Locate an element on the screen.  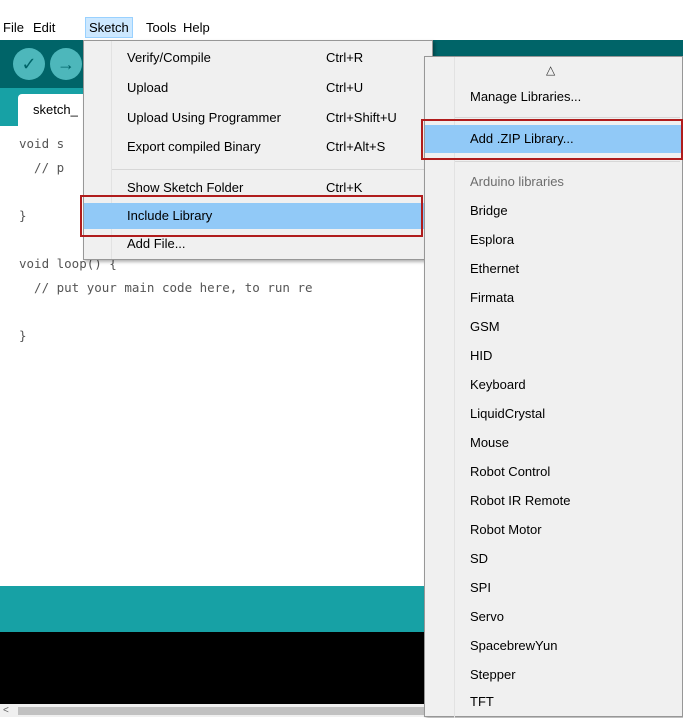
library-item-spacebrewyun: SpacebrewYun is located at coordinates (553, 646).